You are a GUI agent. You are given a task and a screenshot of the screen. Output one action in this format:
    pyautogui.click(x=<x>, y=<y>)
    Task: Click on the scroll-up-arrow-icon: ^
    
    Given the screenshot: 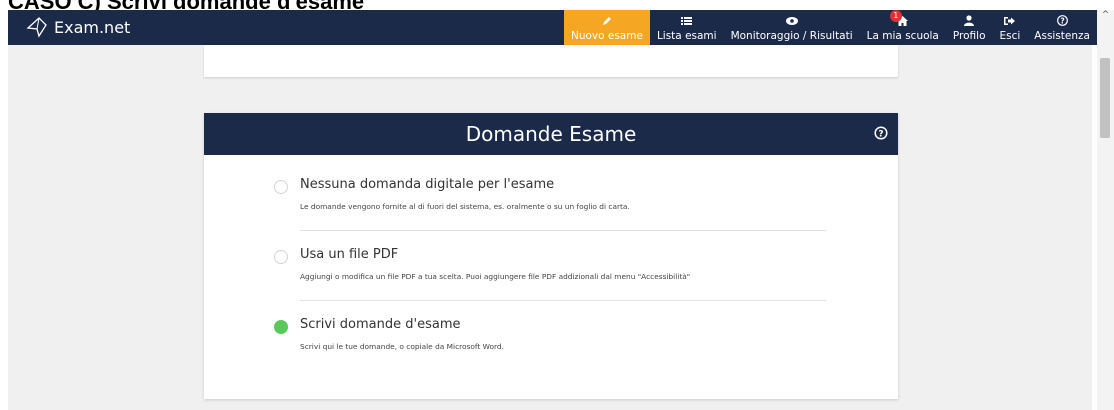 What is the action you would take?
    pyautogui.click(x=1105, y=16)
    